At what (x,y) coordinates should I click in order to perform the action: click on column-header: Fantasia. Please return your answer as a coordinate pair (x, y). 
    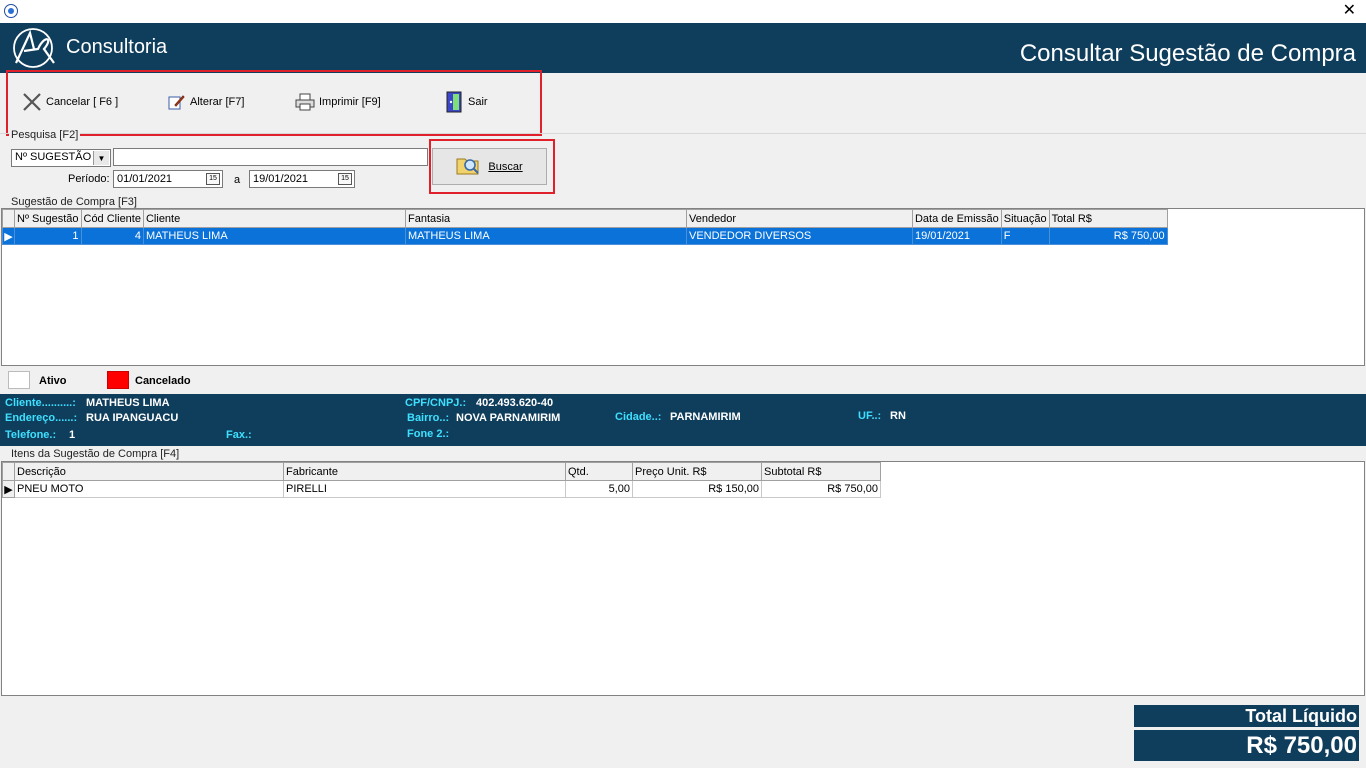
    Looking at the image, I should click on (545, 218).